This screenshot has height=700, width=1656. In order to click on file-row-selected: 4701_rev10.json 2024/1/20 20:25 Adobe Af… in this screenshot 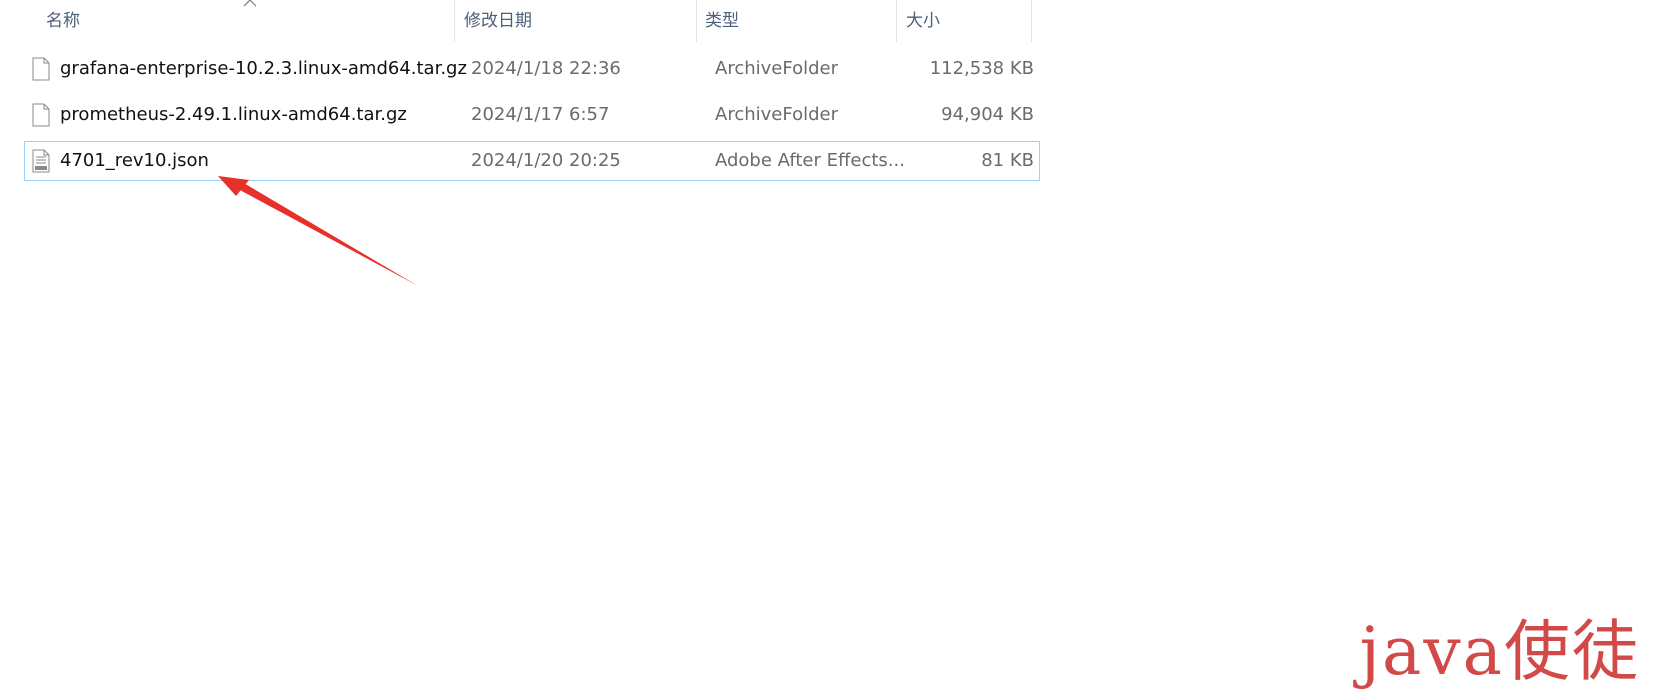, I will do `click(532, 161)`.